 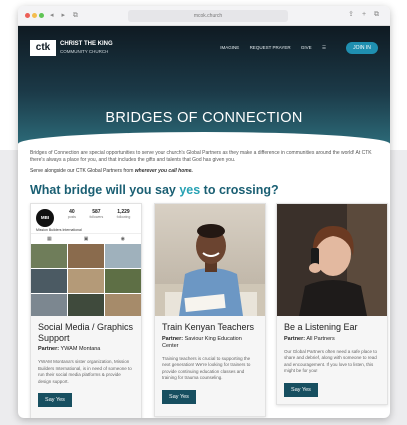 I want to click on nav-link-imagine: IMAGINE, so click(x=229, y=47).